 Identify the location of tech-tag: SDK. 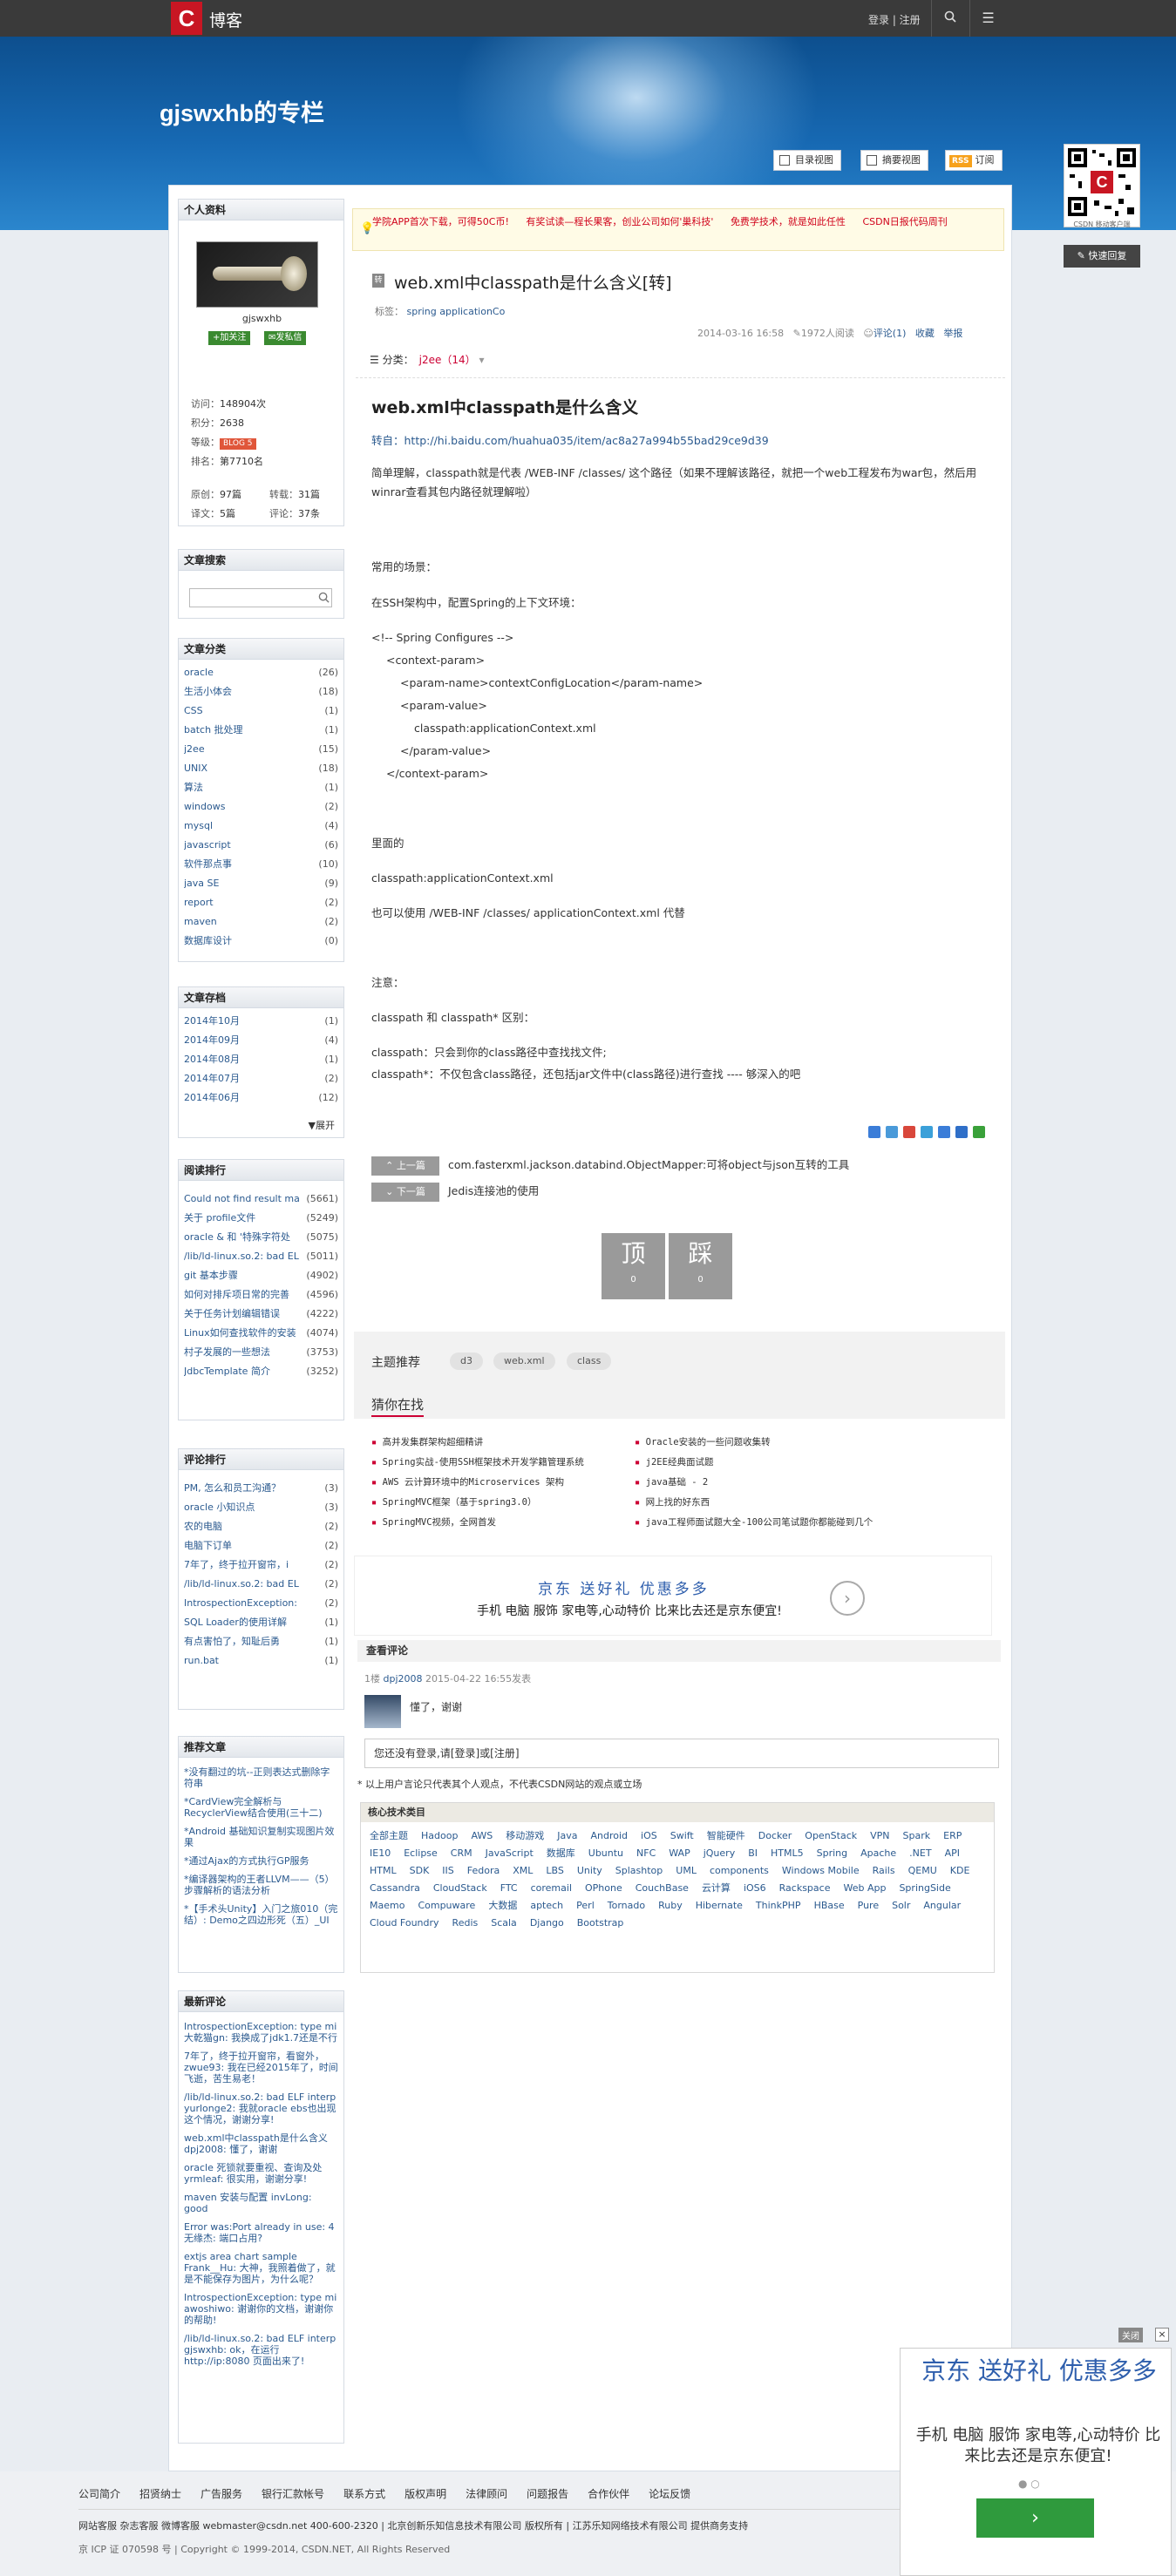
(420, 1871).